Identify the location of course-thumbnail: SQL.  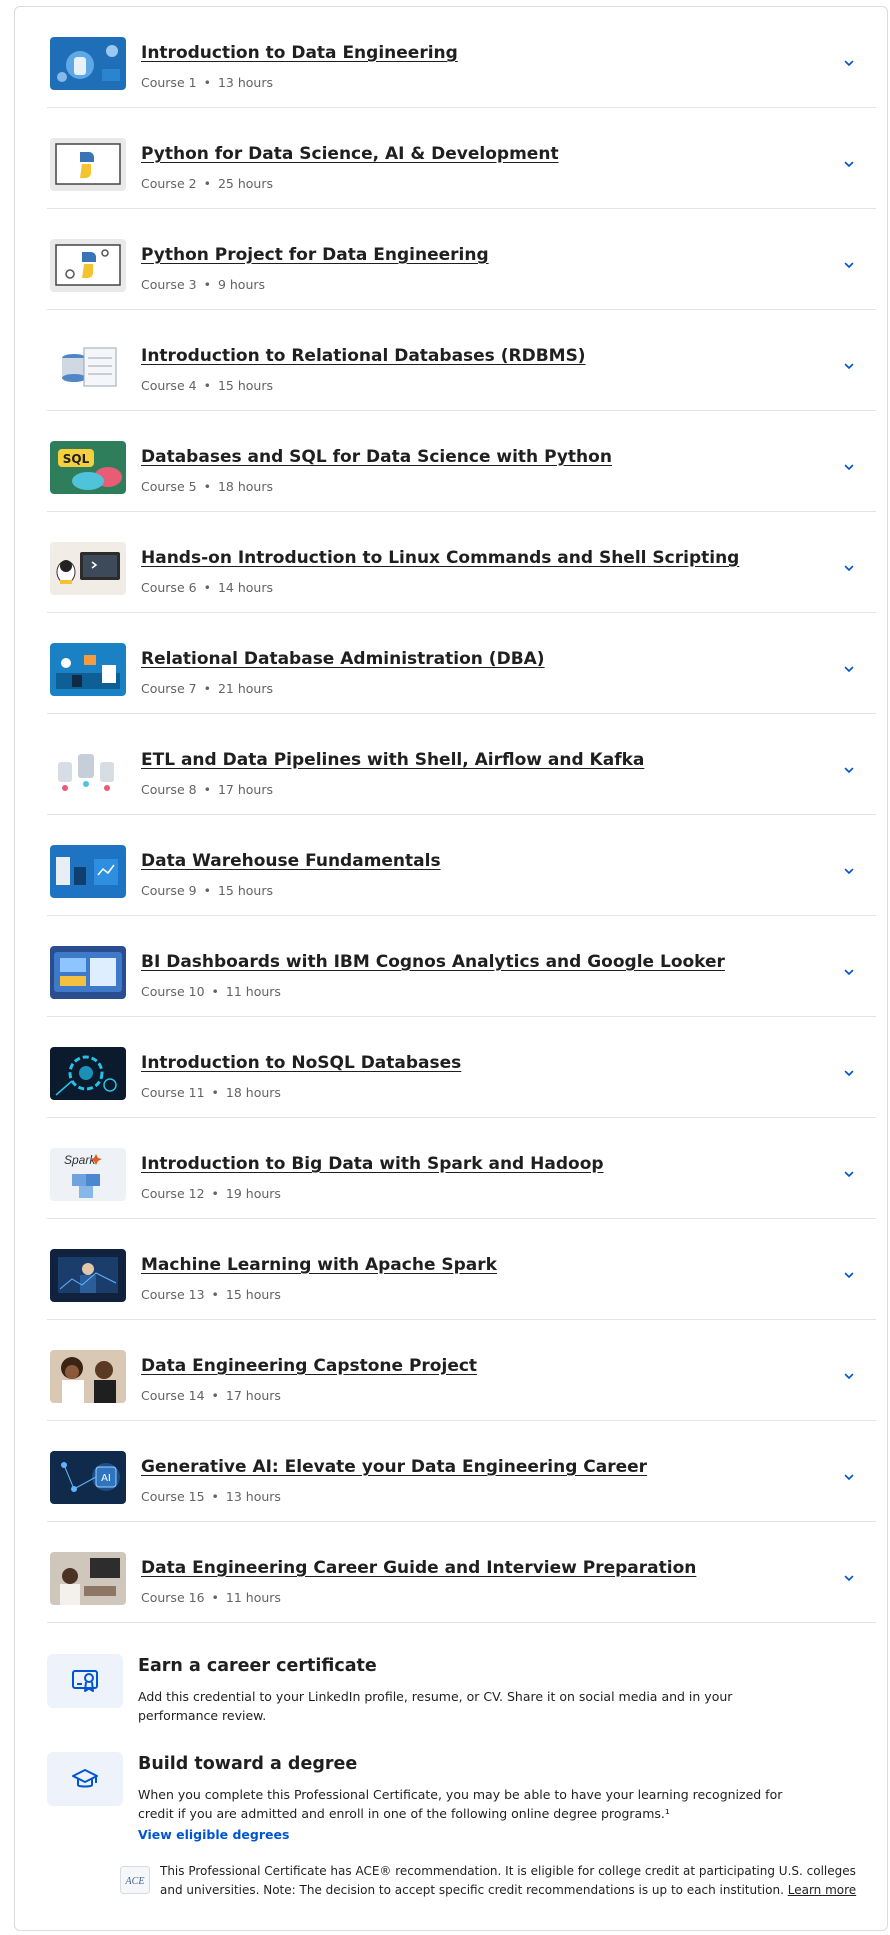
(88, 467).